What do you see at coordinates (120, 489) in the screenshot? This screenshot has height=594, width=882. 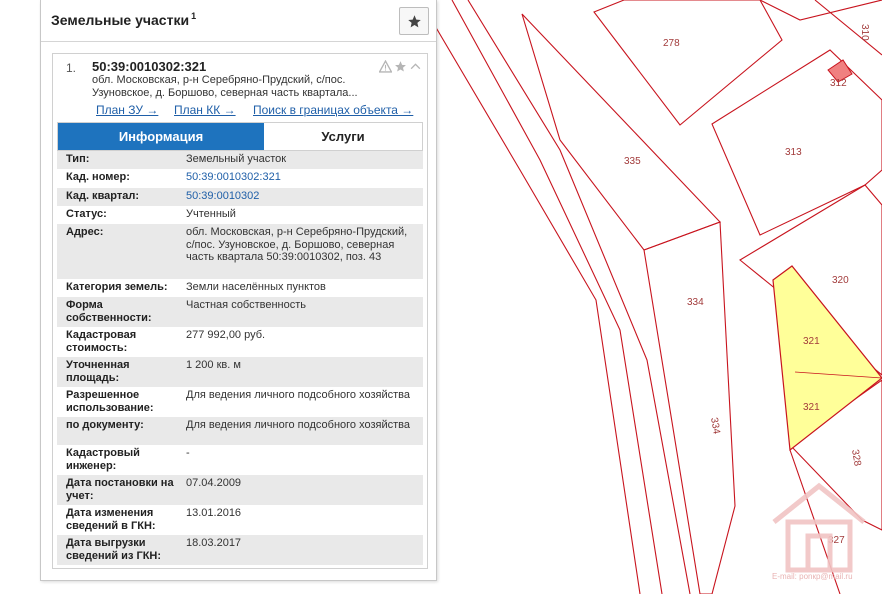 I see `property-key: Дата постановки на учет:` at bounding box center [120, 489].